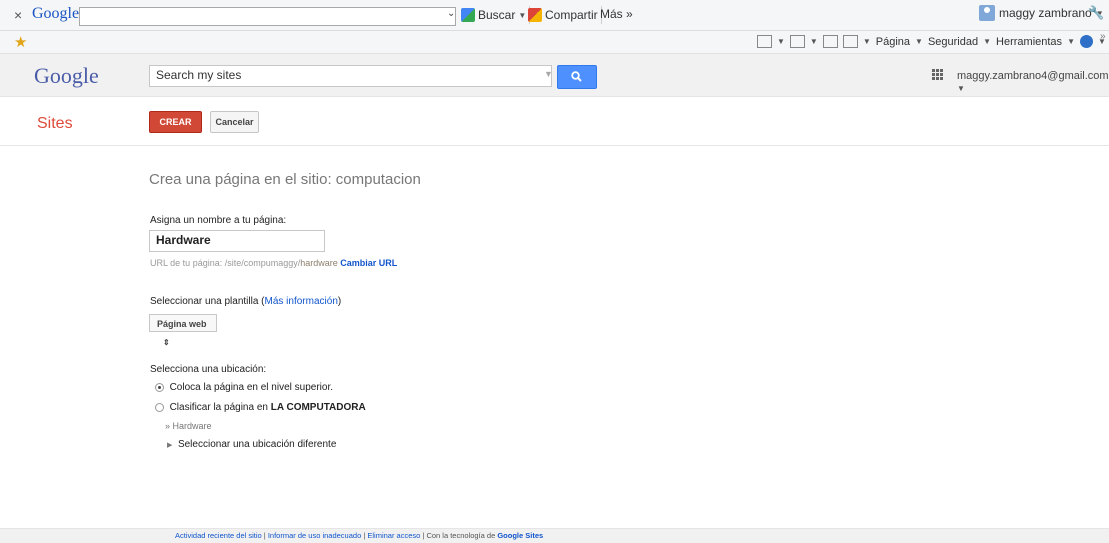 This screenshot has height=543, width=1109. Describe the element at coordinates (893, 42) in the screenshot. I see `pagina-menu: Página` at that location.